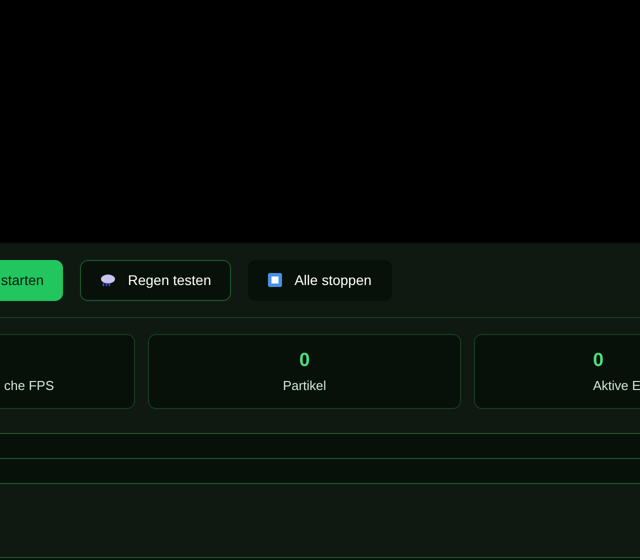 The image size is (640, 560). Describe the element at coordinates (616, 385) in the screenshot. I see `stat-label: Aktive E` at that location.